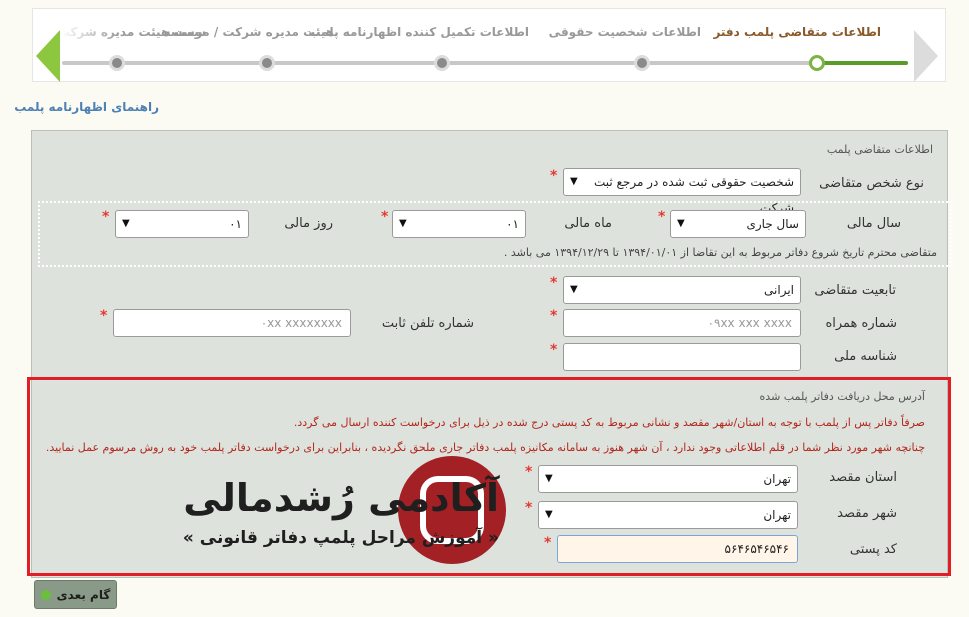 The height and width of the screenshot is (617, 969). I want to click on phone-input: ۰xx xxxxxxxx, so click(232, 323).